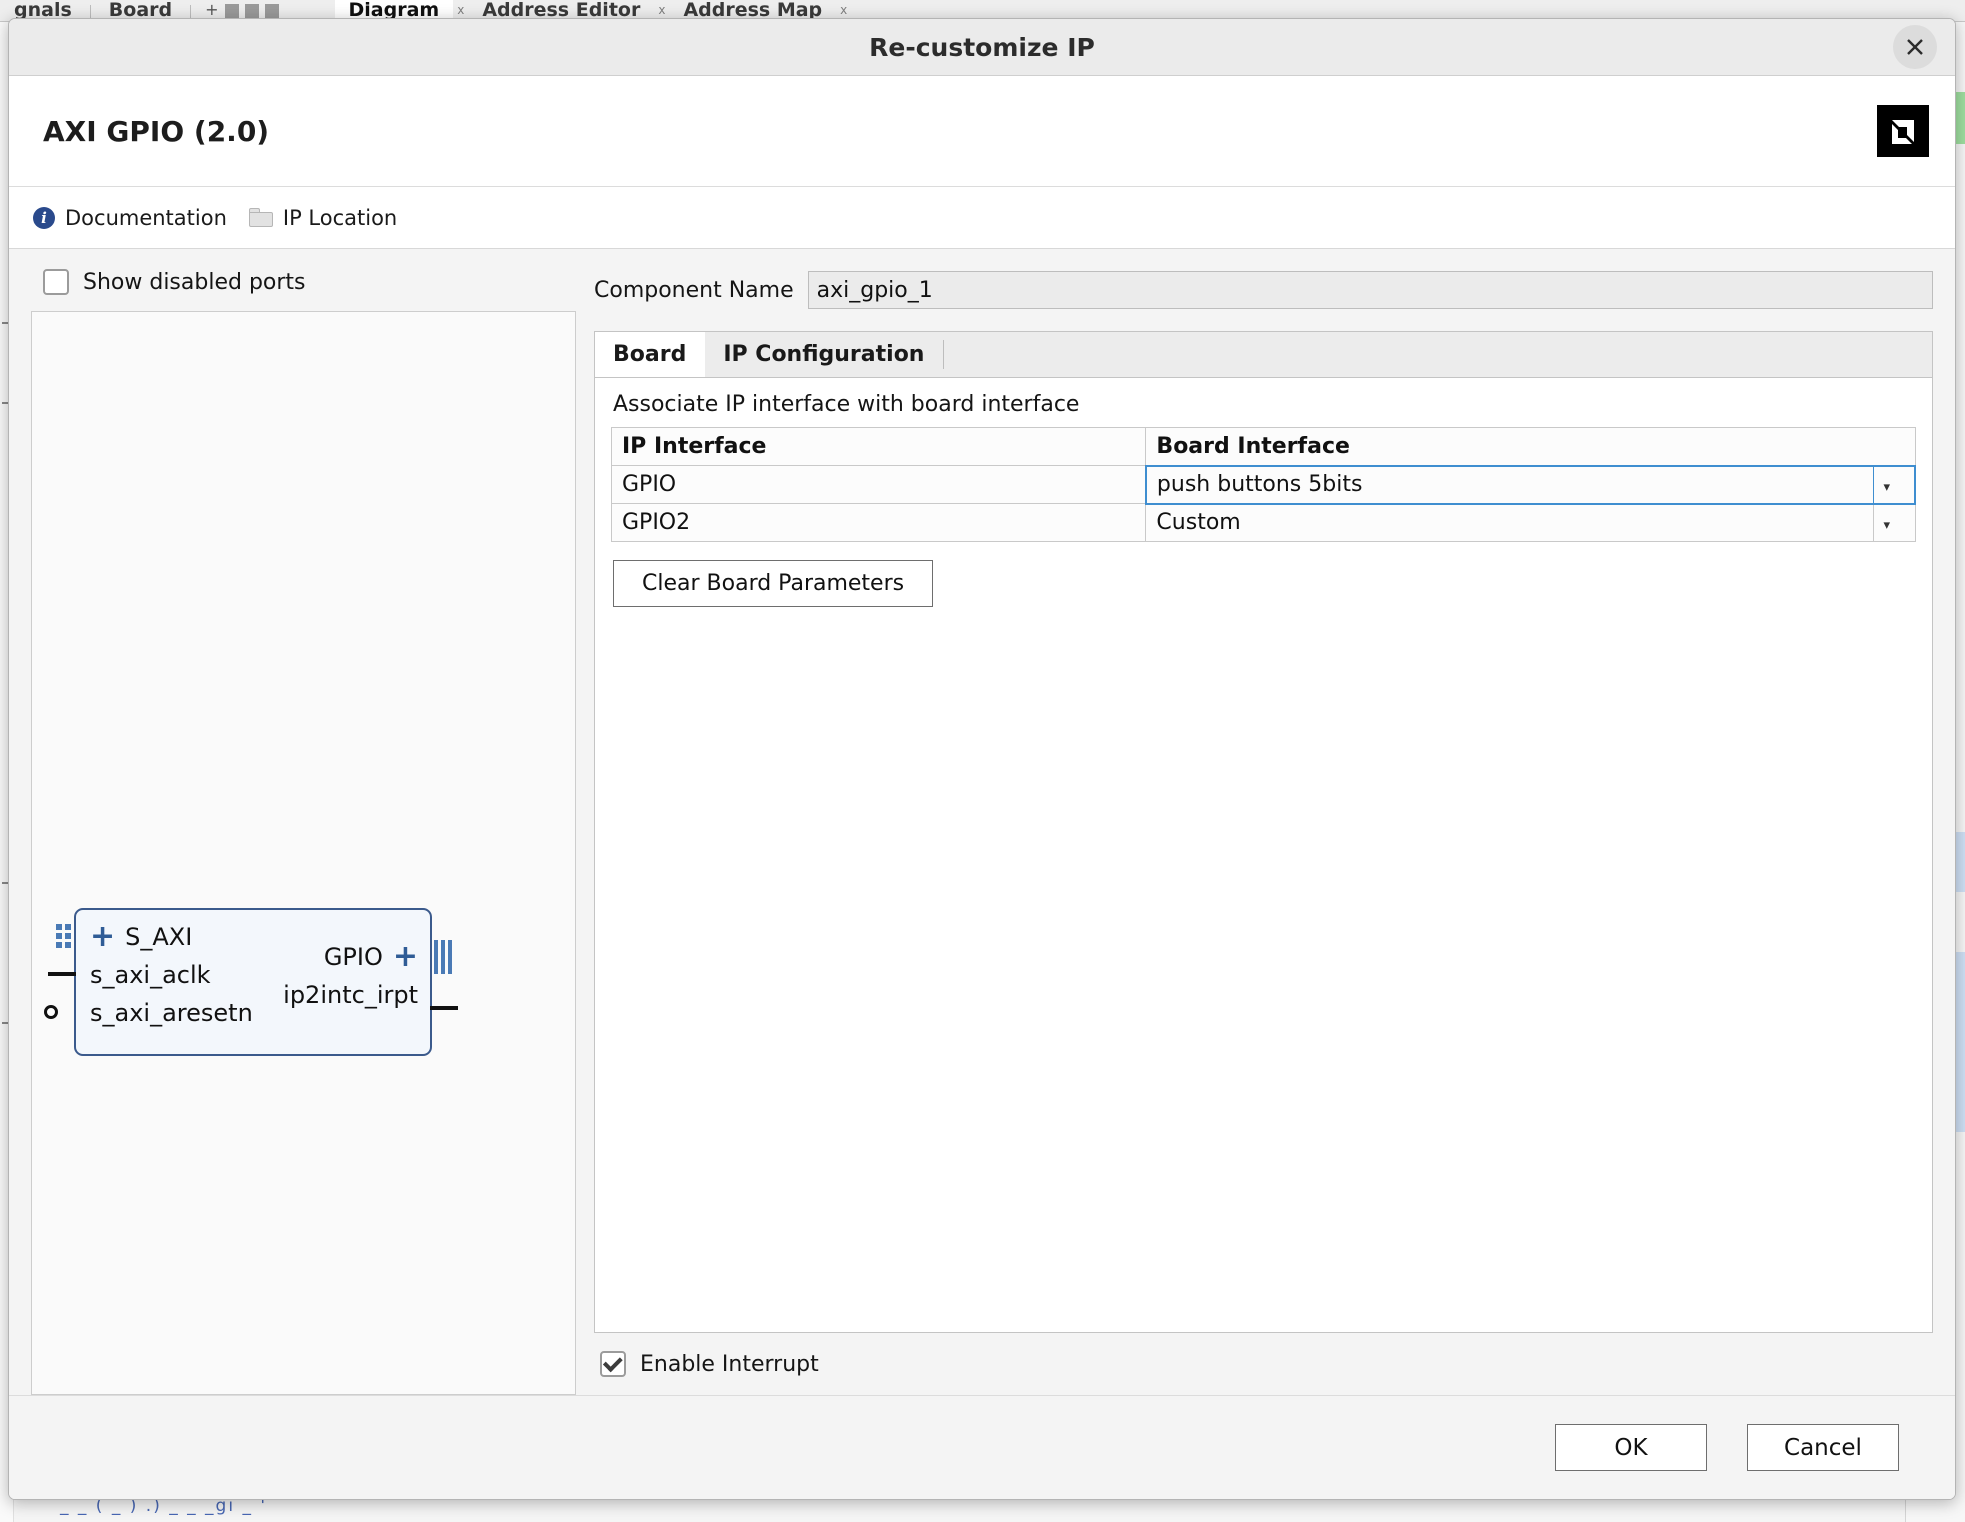  I want to click on dialog-title: Re-customize IP, so click(982, 47).